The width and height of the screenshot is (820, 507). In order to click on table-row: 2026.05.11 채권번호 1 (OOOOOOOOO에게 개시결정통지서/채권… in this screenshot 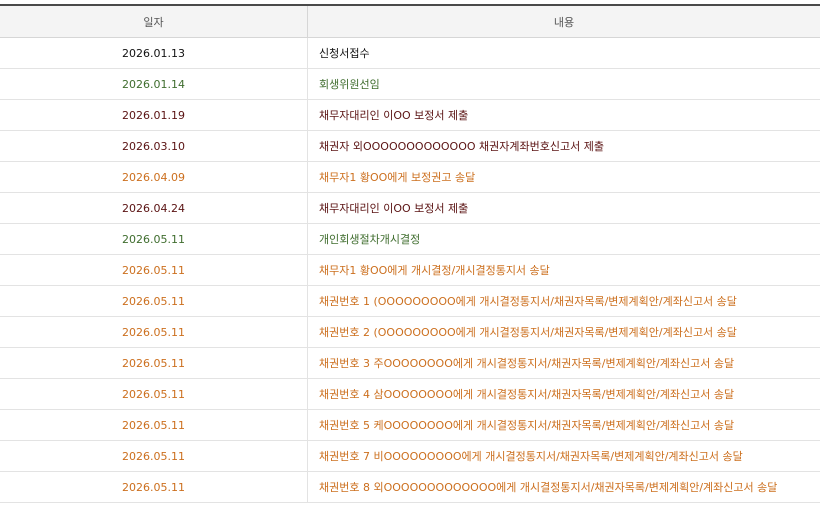, I will do `click(410, 301)`.